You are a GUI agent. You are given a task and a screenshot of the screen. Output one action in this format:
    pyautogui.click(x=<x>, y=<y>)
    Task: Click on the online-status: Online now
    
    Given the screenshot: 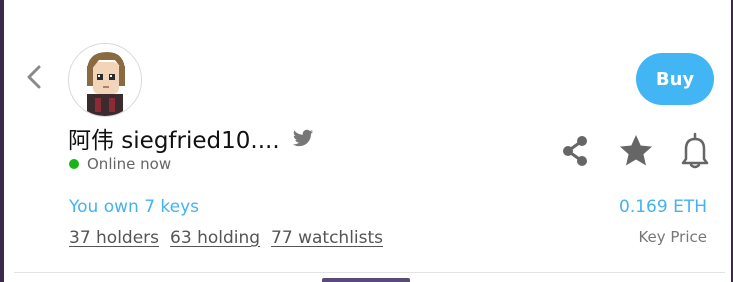 What is the action you would take?
    pyautogui.click(x=120, y=164)
    